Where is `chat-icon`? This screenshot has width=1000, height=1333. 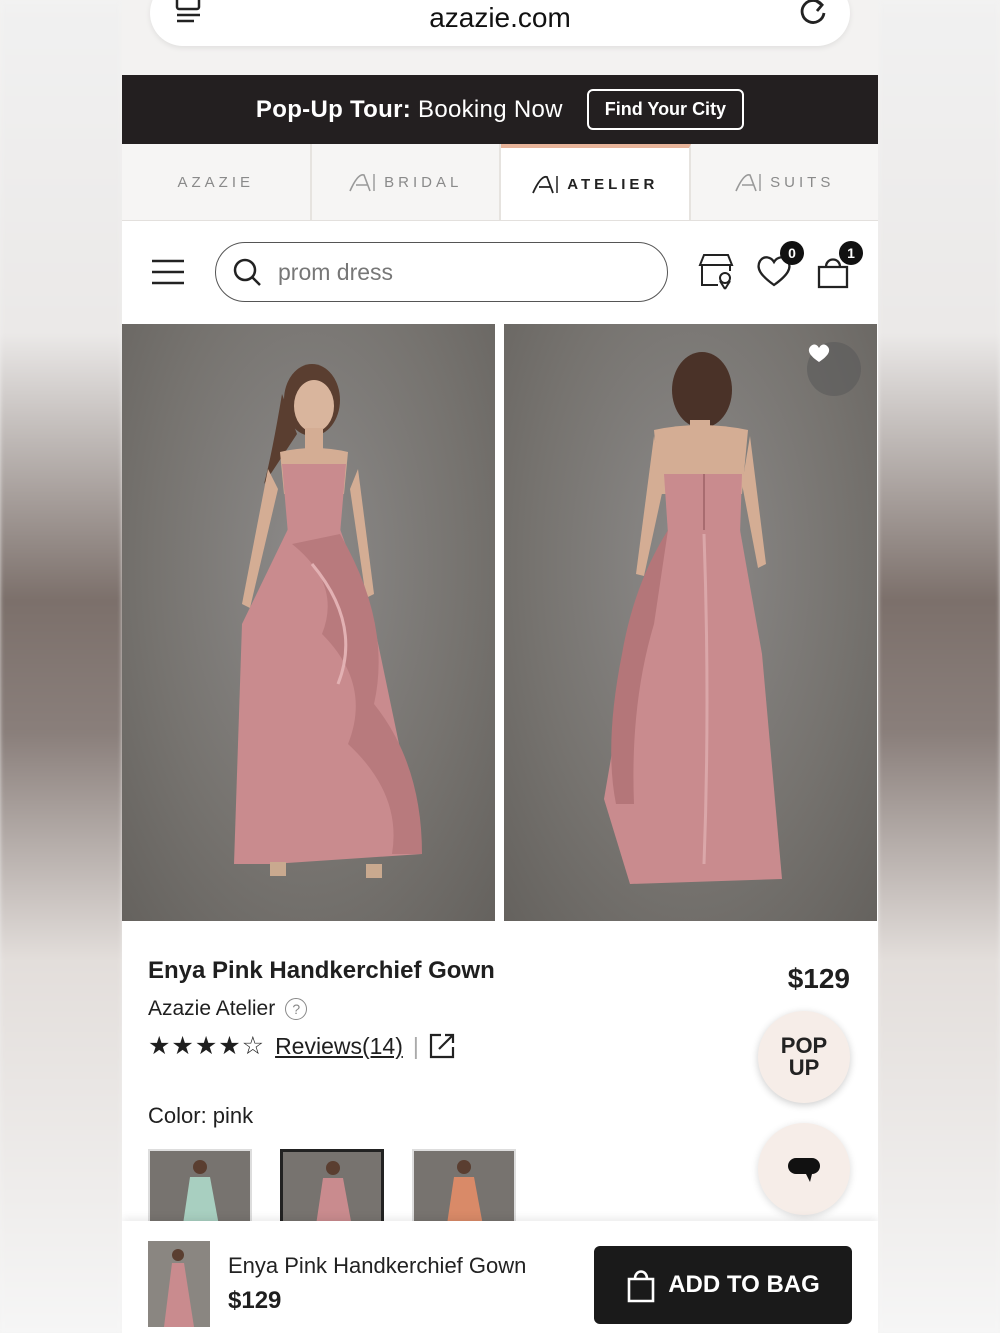 chat-icon is located at coordinates (804, 1170).